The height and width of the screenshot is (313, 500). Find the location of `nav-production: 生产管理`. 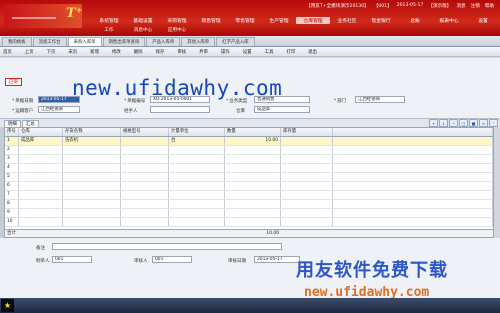

nav-production: 生产管理 is located at coordinates (279, 20).